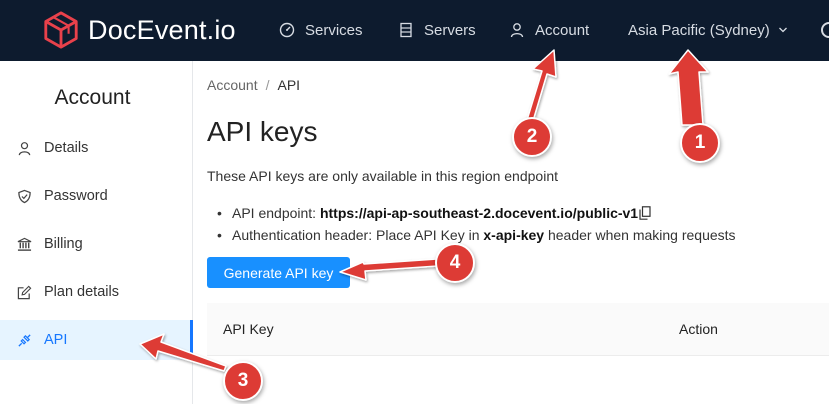  What do you see at coordinates (63, 244) in the screenshot?
I see `sidebar-item-label: Billing` at bounding box center [63, 244].